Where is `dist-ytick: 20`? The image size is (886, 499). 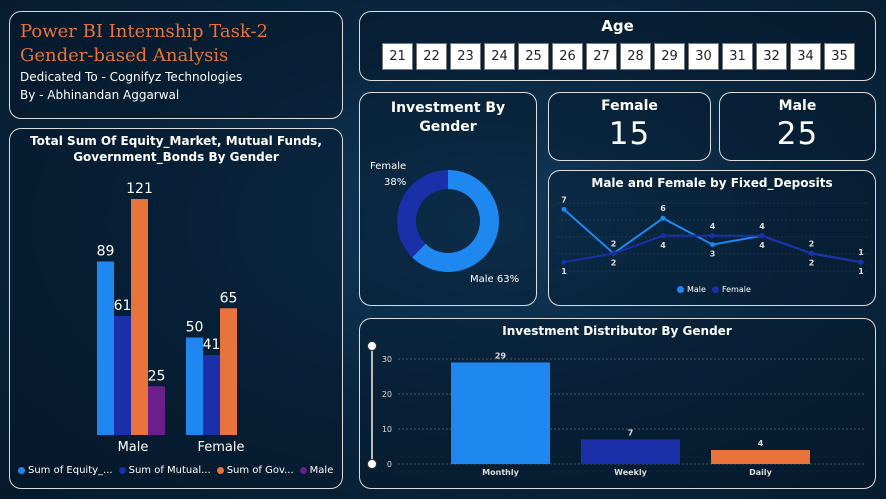 dist-ytick: 20 is located at coordinates (387, 394).